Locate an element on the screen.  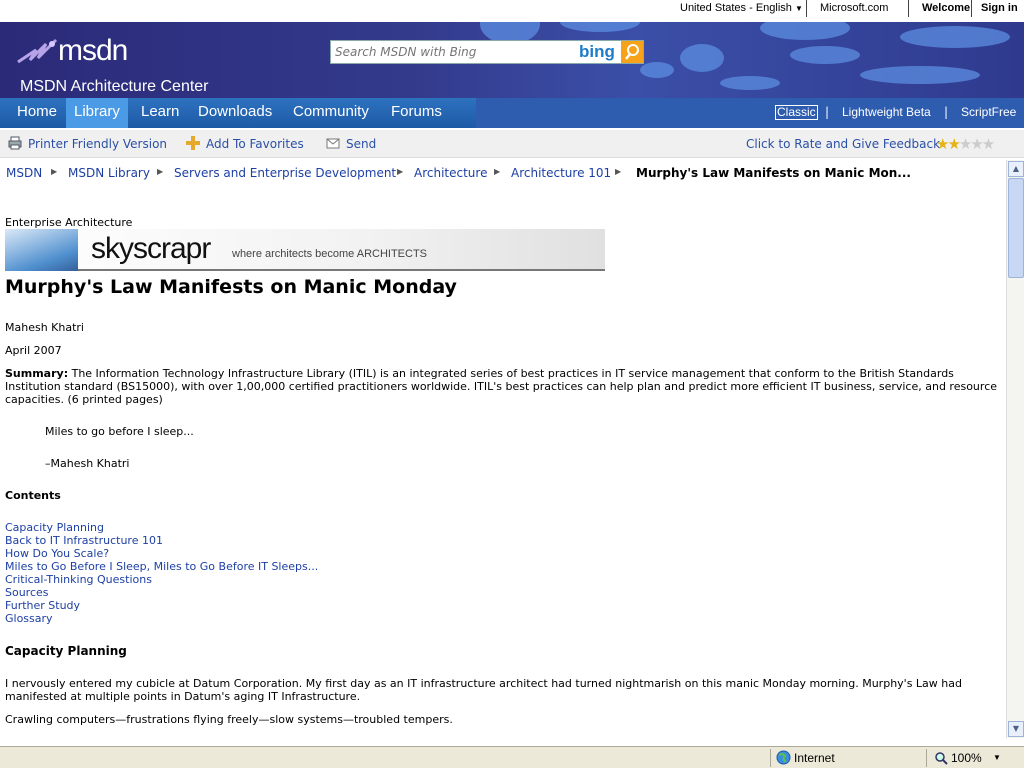
site-header: msdn bing MSDN Architecture Center is located at coordinates (512, 60).